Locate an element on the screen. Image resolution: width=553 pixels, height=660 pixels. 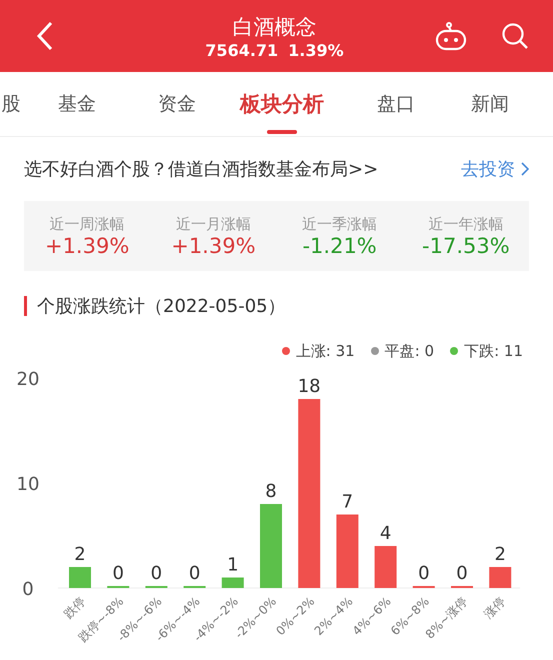
promo-text: 选不好白酒个股？借道白酒指数基金布局>> is located at coordinates (201, 169).